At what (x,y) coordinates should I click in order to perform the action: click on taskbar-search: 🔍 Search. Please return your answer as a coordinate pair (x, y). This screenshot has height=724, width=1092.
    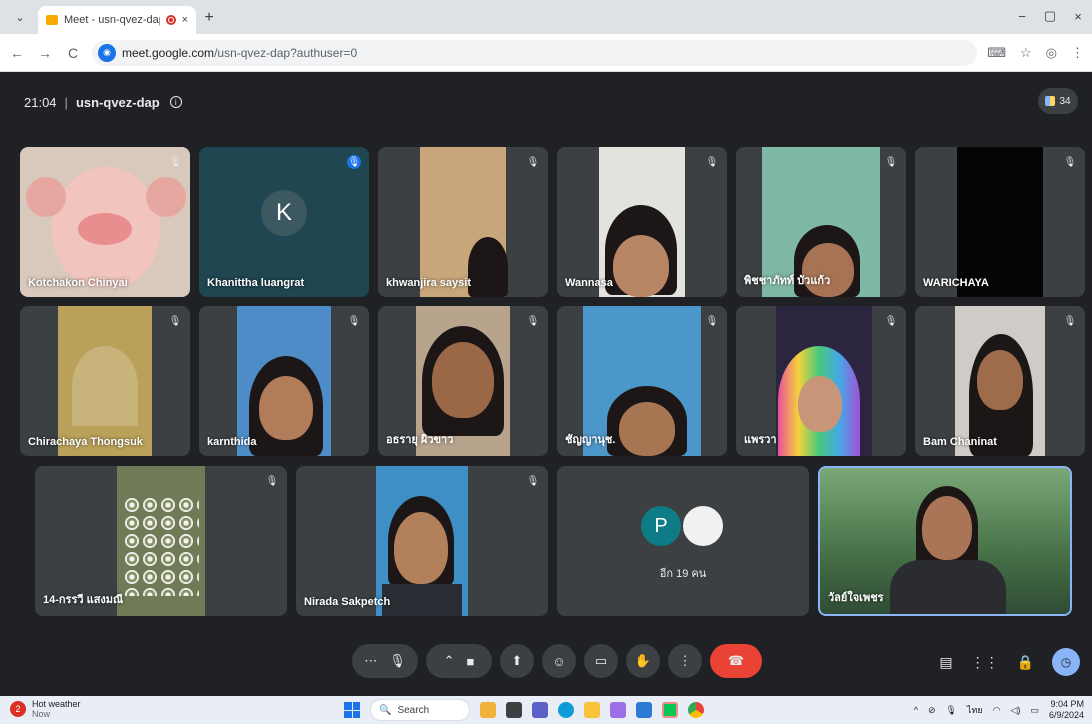
    Looking at the image, I should click on (420, 710).